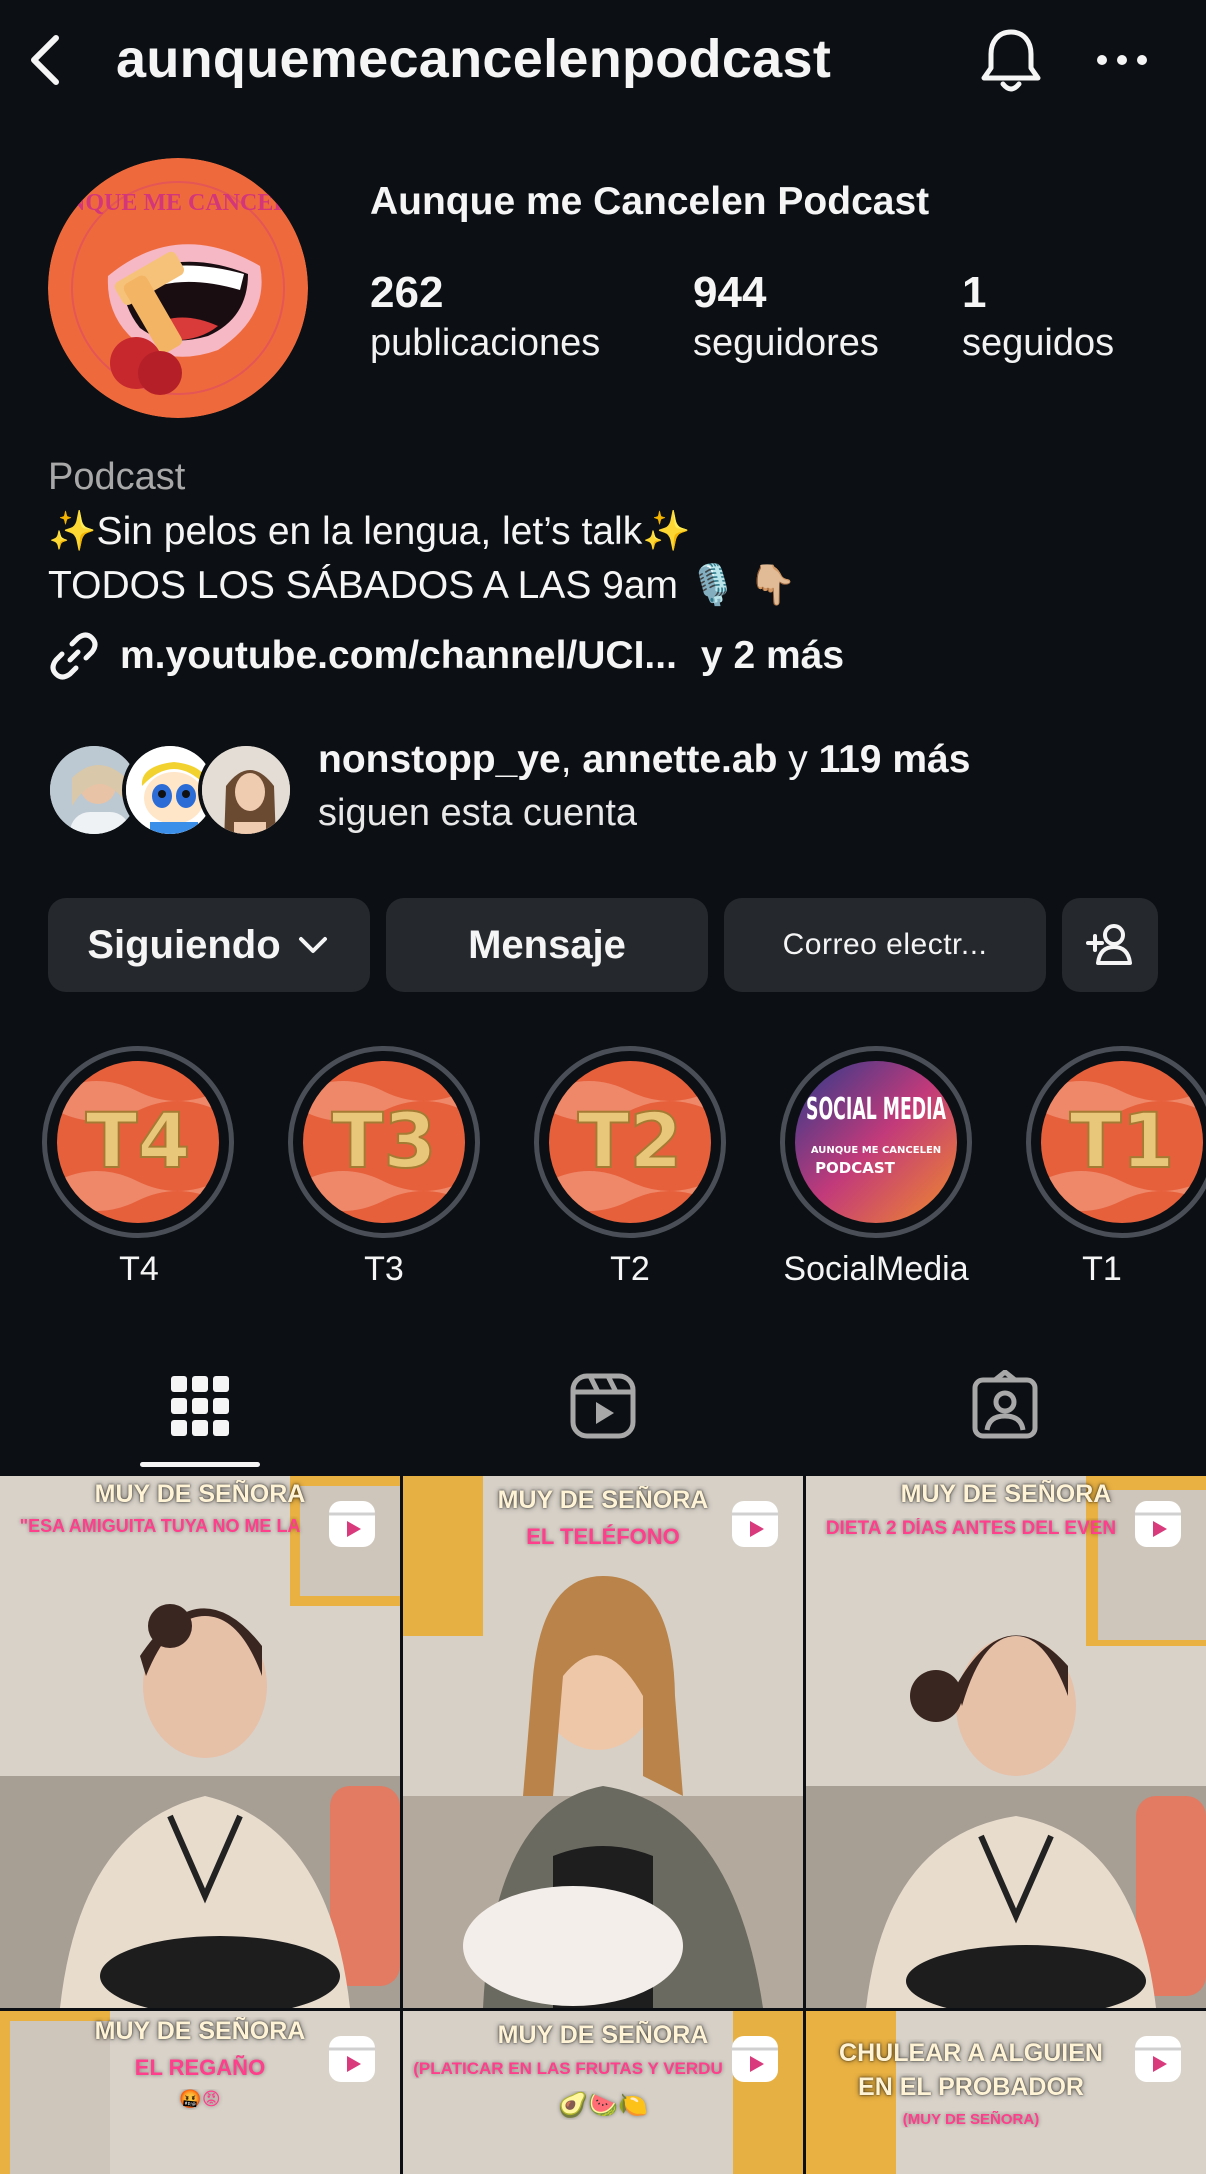  What do you see at coordinates (74, 656) in the screenshot?
I see `link-icon` at bounding box center [74, 656].